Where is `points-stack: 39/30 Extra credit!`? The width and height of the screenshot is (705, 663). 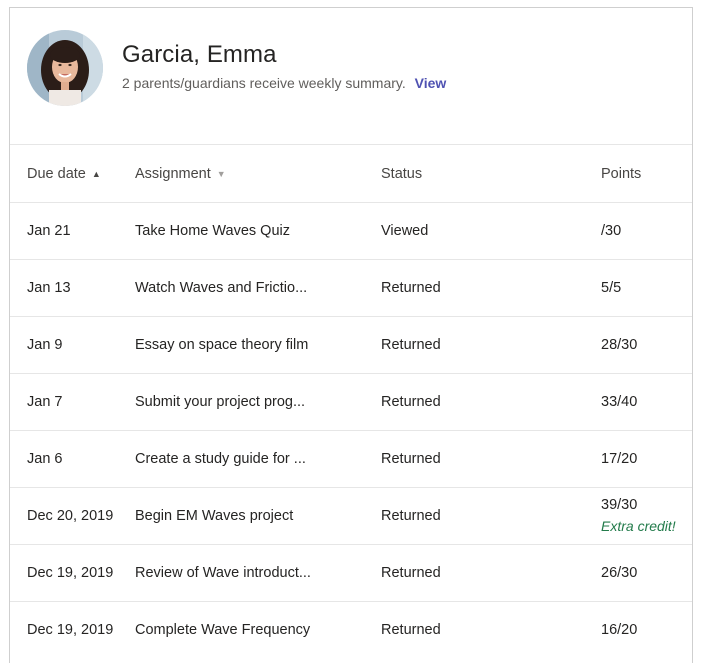 points-stack: 39/30 Extra credit! is located at coordinates (638, 516).